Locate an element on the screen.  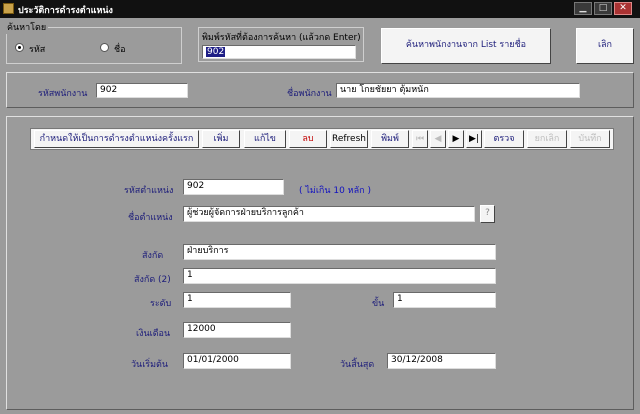
search-input-label: พิมพ์รหัสที่ต้องการค้นหา (แล้วกด Enter) is located at coordinates (281, 38).